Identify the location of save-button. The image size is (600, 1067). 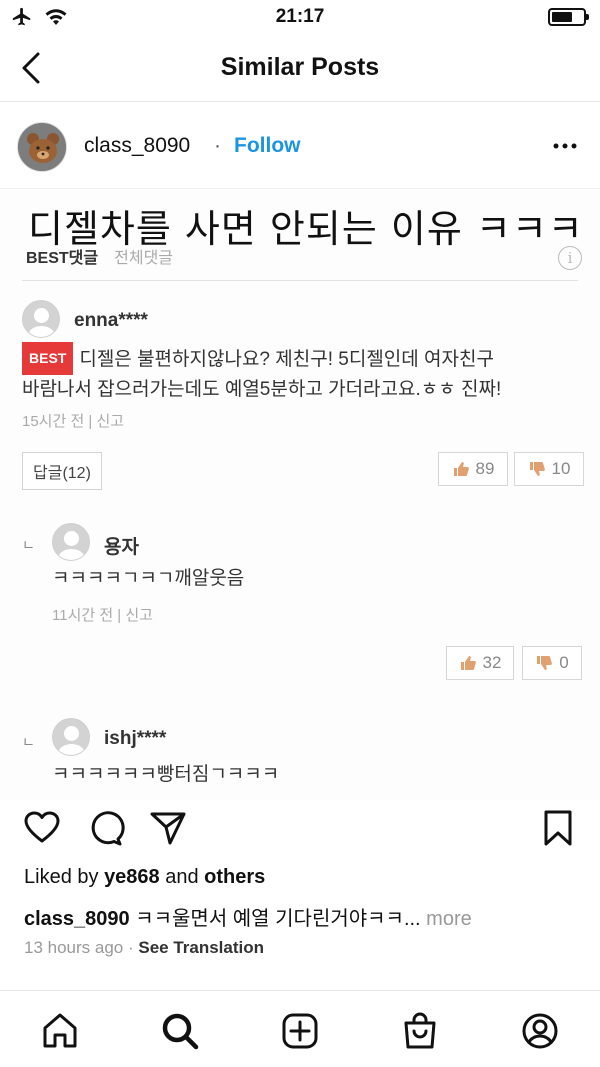
(558, 830).